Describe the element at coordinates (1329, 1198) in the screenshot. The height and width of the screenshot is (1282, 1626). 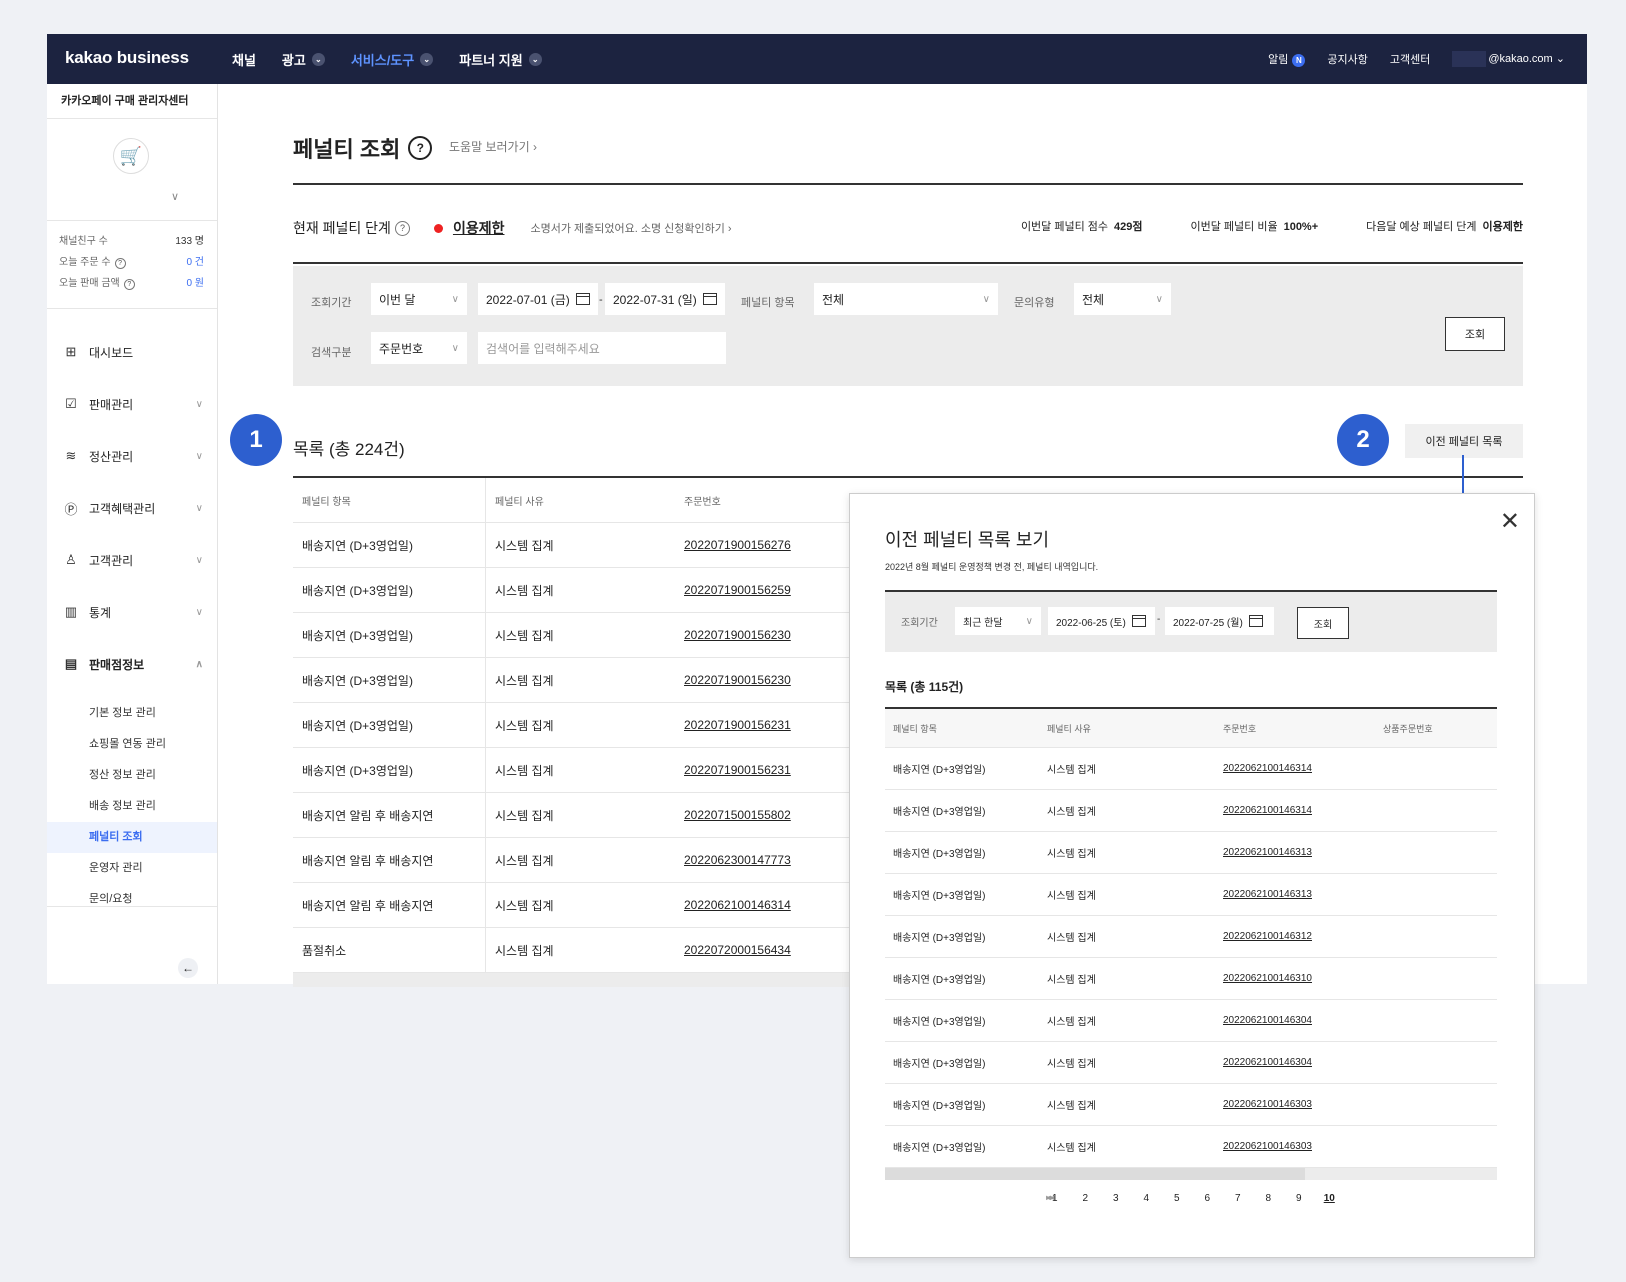
I see `page-10: 10` at that location.